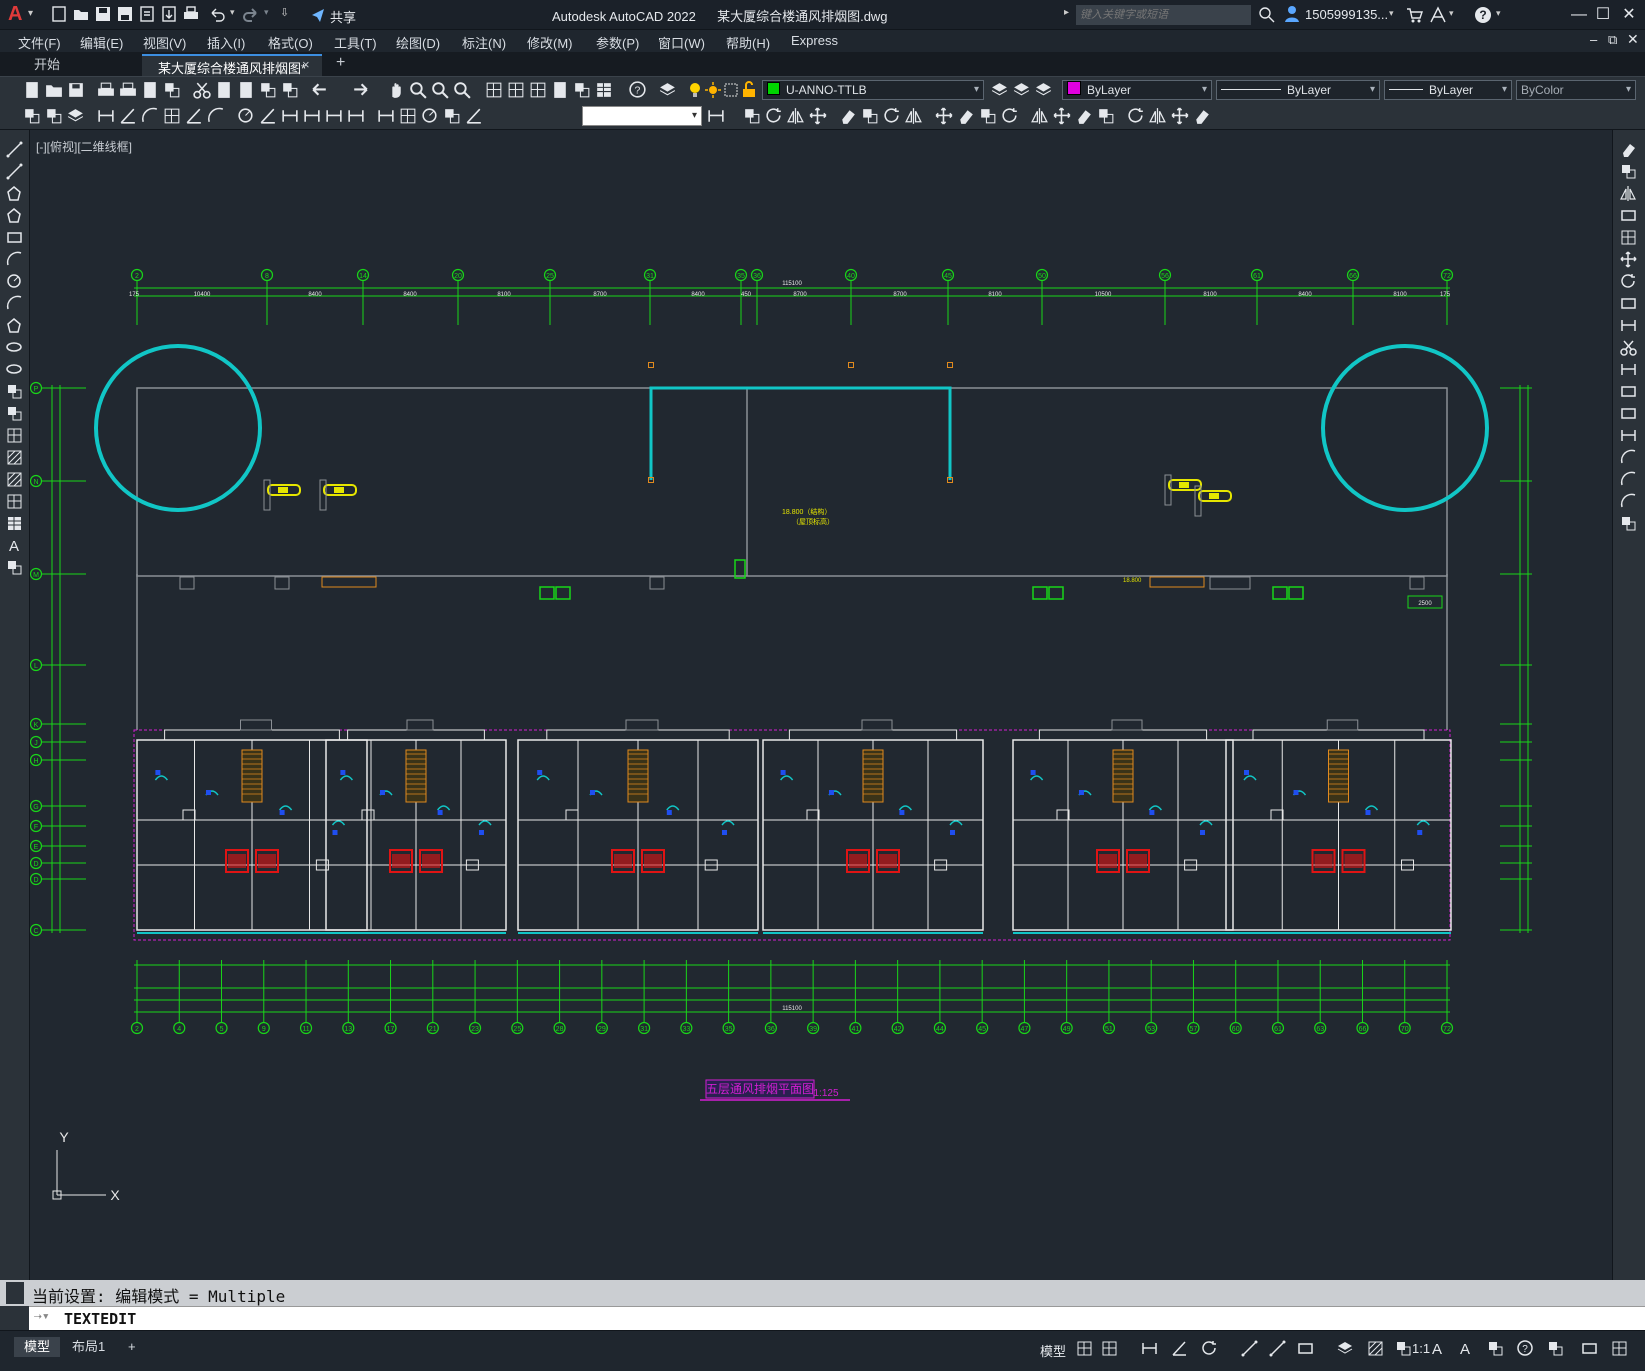  I want to click on dim-tool-18-icon, so click(452, 116).